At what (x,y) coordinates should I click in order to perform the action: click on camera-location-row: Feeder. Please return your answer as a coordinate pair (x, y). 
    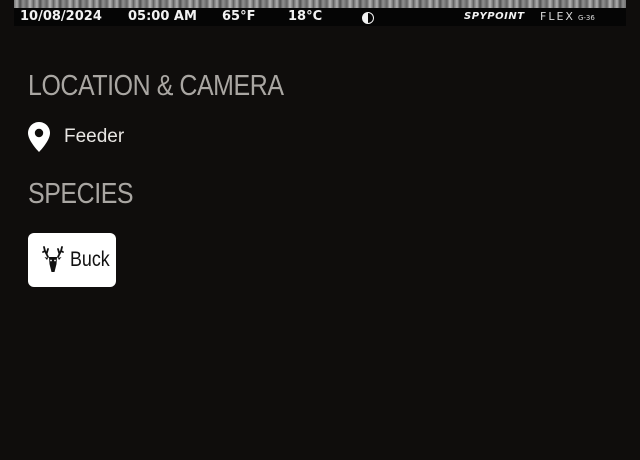
    Looking at the image, I should click on (76, 137).